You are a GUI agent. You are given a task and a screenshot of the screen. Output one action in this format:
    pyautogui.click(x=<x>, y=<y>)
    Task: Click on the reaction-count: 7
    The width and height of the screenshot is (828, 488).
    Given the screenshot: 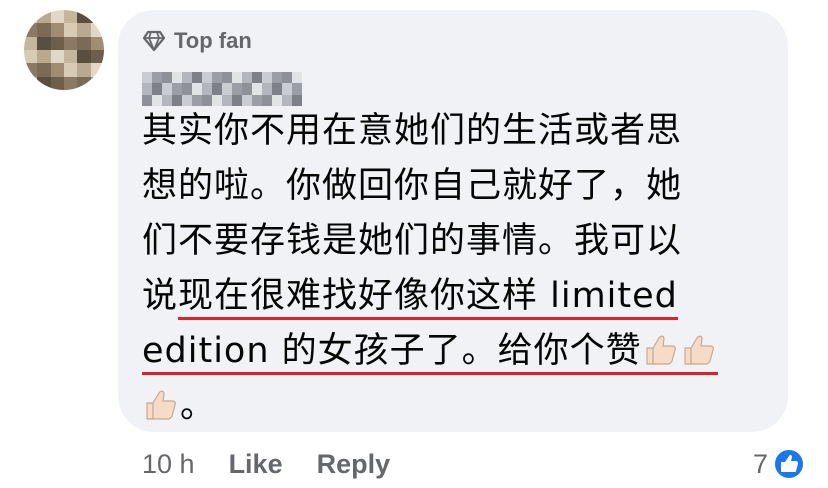 What is the action you would take?
    pyautogui.click(x=779, y=464)
    